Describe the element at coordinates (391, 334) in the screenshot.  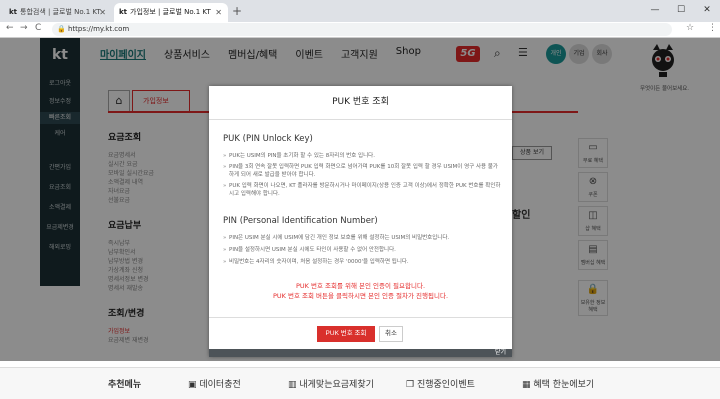
I see `cancel-button: 취소` at that location.